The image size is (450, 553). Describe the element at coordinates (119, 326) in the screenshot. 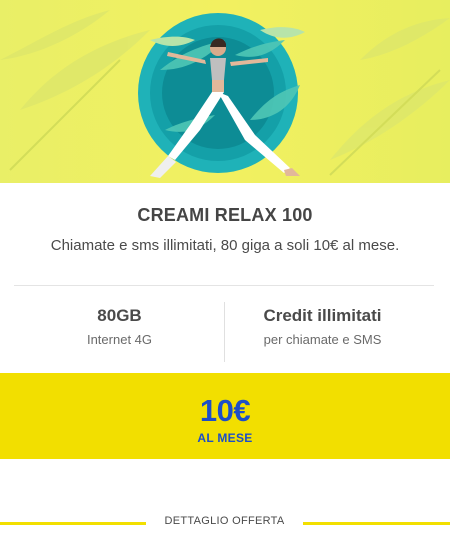

I see `feature-data: 80GB Internet 4G` at that location.